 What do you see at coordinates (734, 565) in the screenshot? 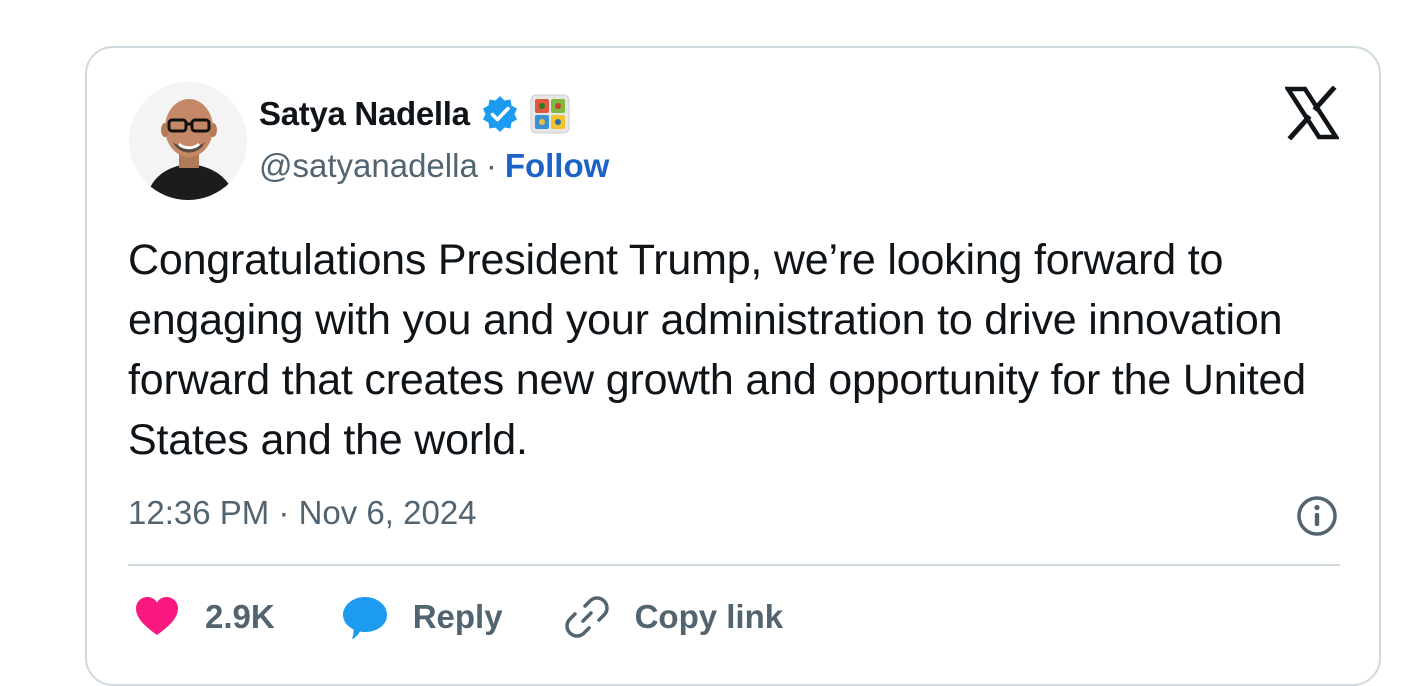
I see `divider` at bounding box center [734, 565].